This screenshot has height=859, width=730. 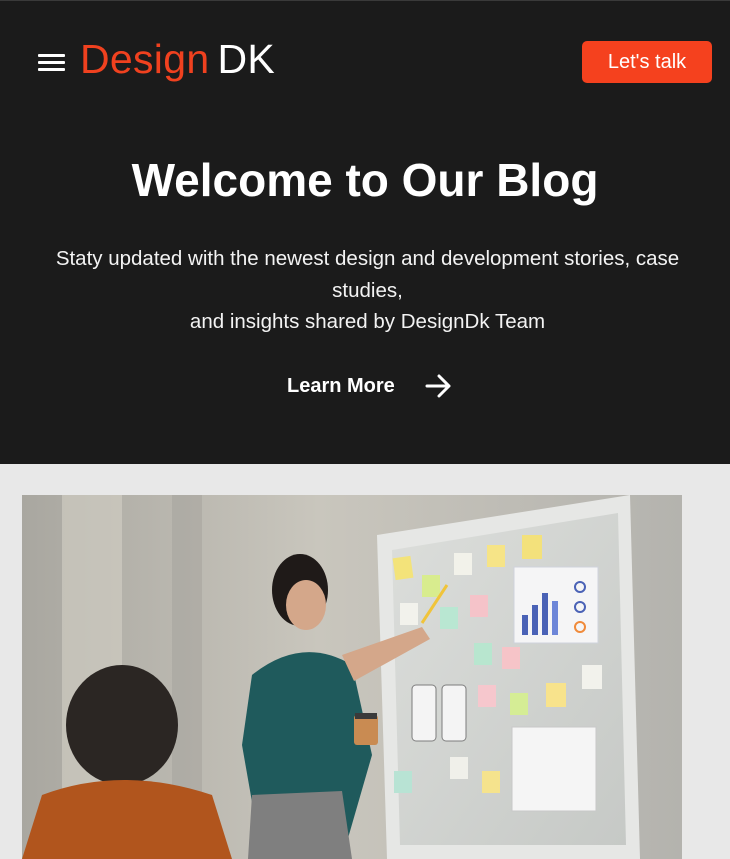 I want to click on hamburger-menu-icon, so click(x=51, y=63).